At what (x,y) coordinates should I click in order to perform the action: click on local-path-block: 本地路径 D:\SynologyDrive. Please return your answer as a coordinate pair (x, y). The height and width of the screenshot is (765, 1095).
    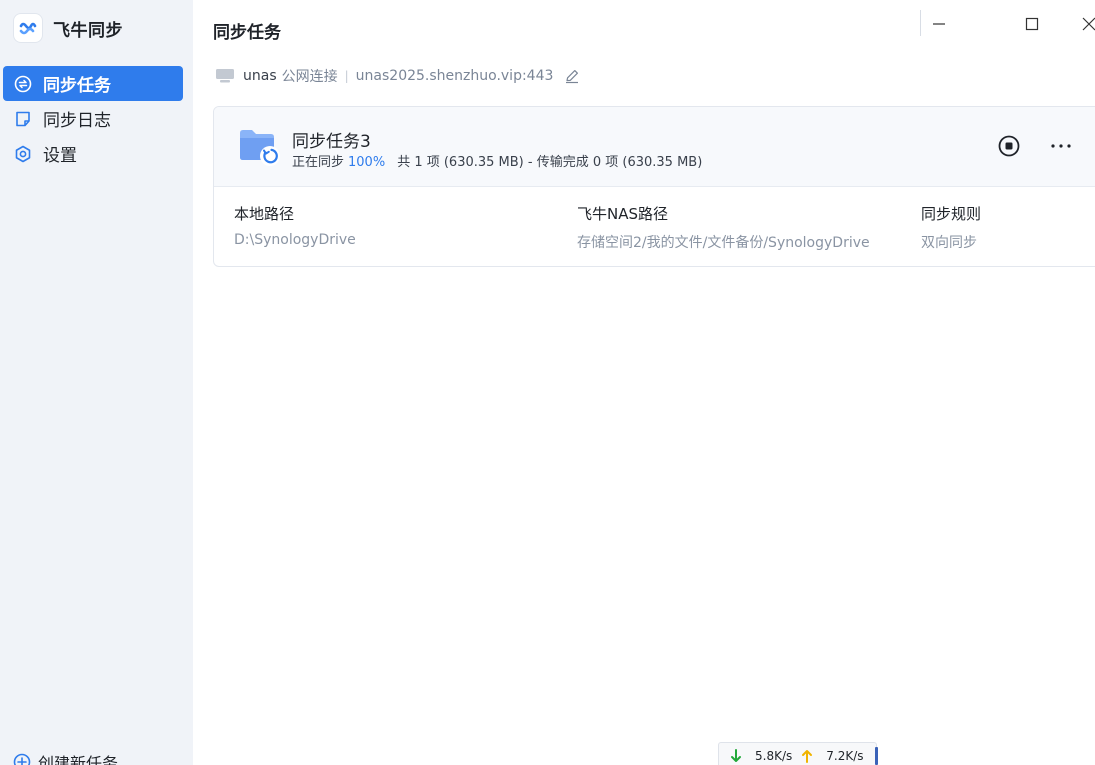
    Looking at the image, I should click on (295, 225).